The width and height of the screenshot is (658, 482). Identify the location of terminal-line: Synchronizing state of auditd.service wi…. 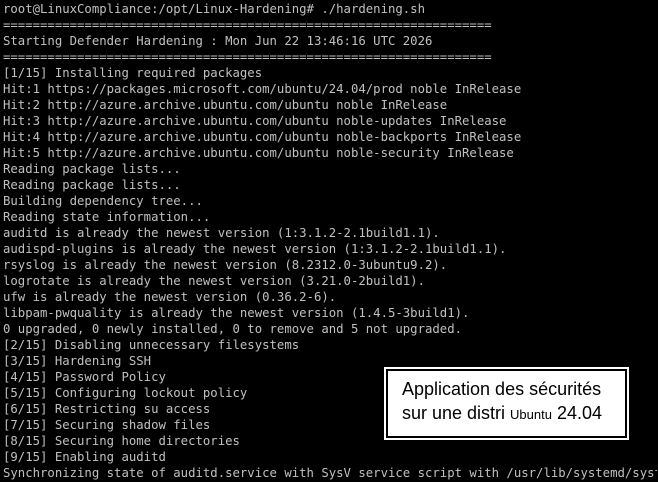
(330, 473).